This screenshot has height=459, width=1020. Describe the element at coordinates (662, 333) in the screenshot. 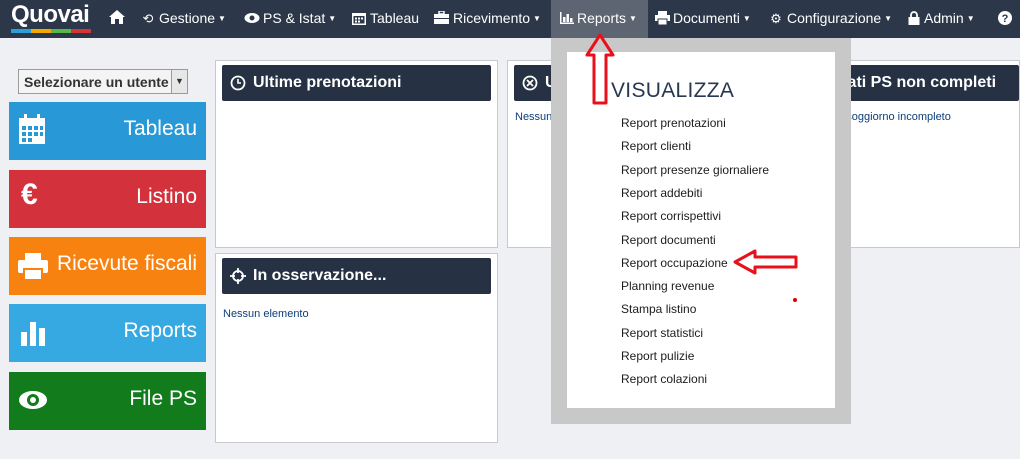

I see `menu-item-report-statistici: Report statistici` at that location.